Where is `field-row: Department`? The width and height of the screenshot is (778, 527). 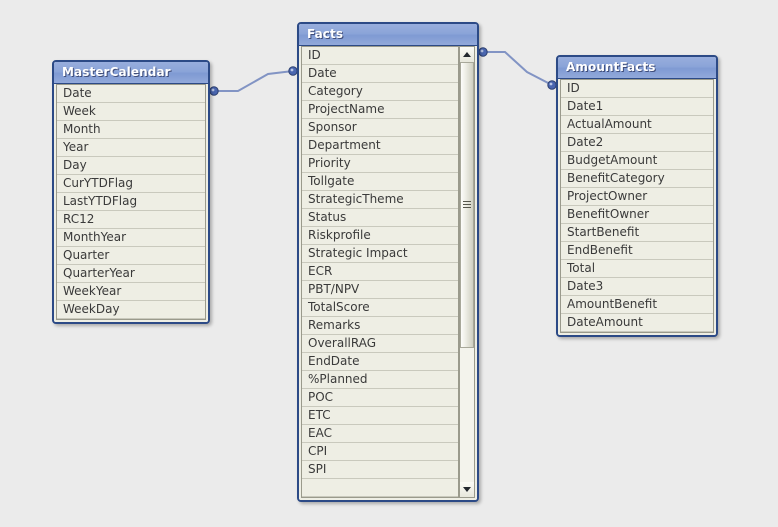
field-row: Department is located at coordinates (380, 146).